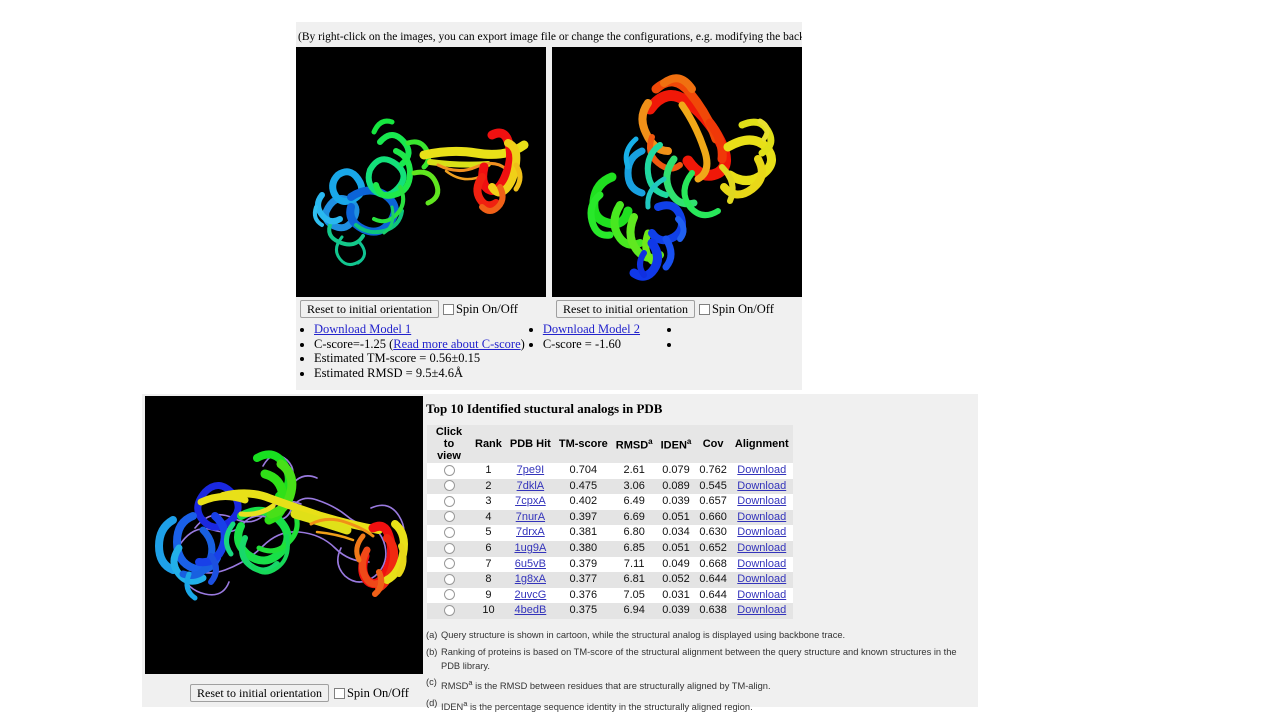  I want to click on analog-spin-label: Spin On/Off, so click(377, 692).